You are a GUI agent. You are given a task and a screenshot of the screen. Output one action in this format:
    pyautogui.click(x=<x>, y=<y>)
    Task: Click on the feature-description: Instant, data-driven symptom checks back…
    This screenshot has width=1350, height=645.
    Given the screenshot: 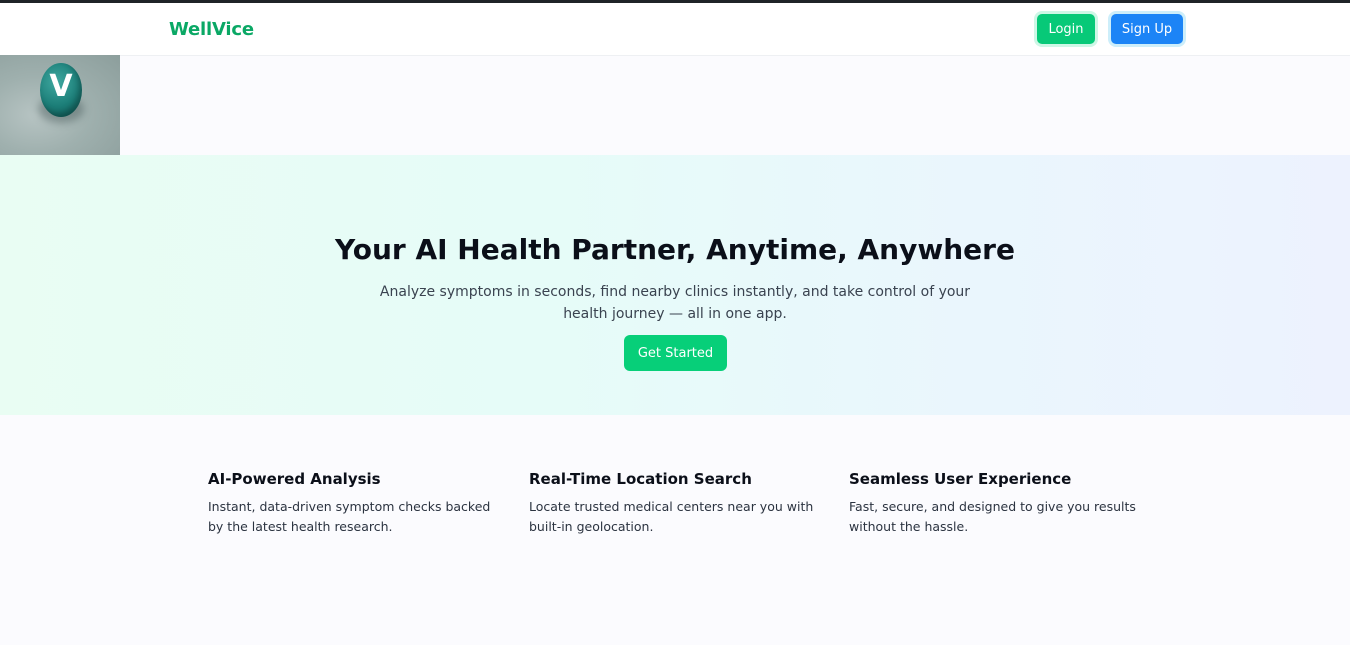 What is the action you would take?
    pyautogui.click(x=349, y=516)
    